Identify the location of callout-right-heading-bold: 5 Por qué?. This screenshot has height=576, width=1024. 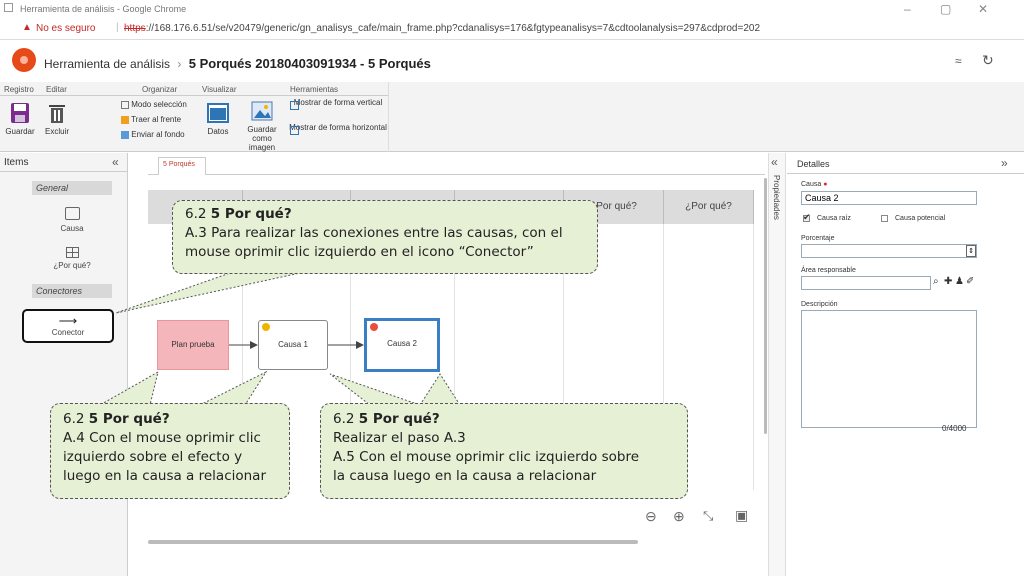
(399, 419).